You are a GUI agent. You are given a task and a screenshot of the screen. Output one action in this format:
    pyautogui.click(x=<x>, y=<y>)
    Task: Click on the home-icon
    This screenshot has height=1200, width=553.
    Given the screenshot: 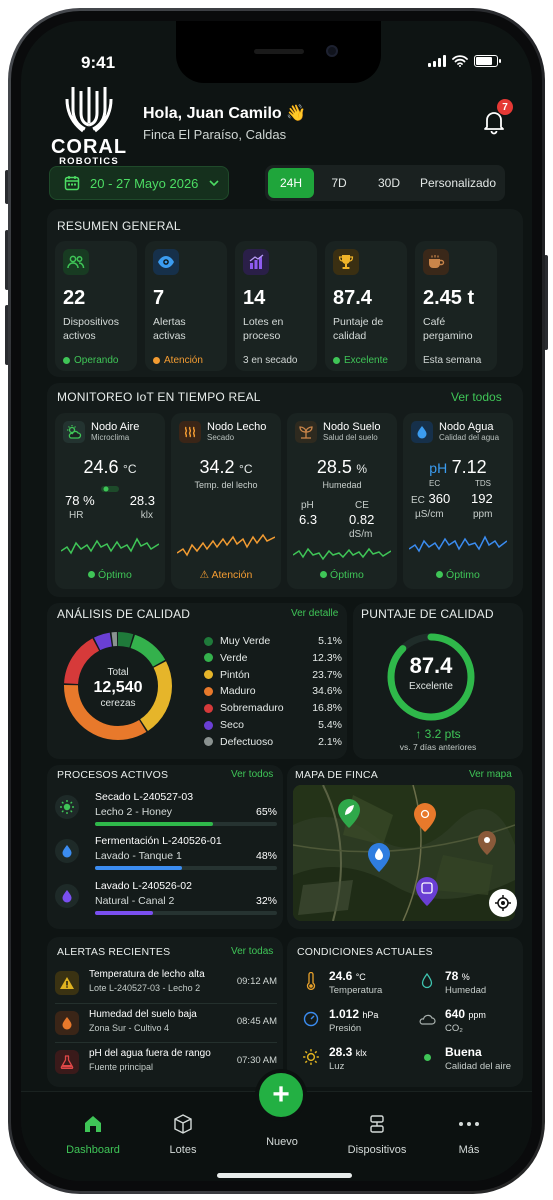 What is the action you would take?
    pyautogui.click(x=93, y=1124)
    